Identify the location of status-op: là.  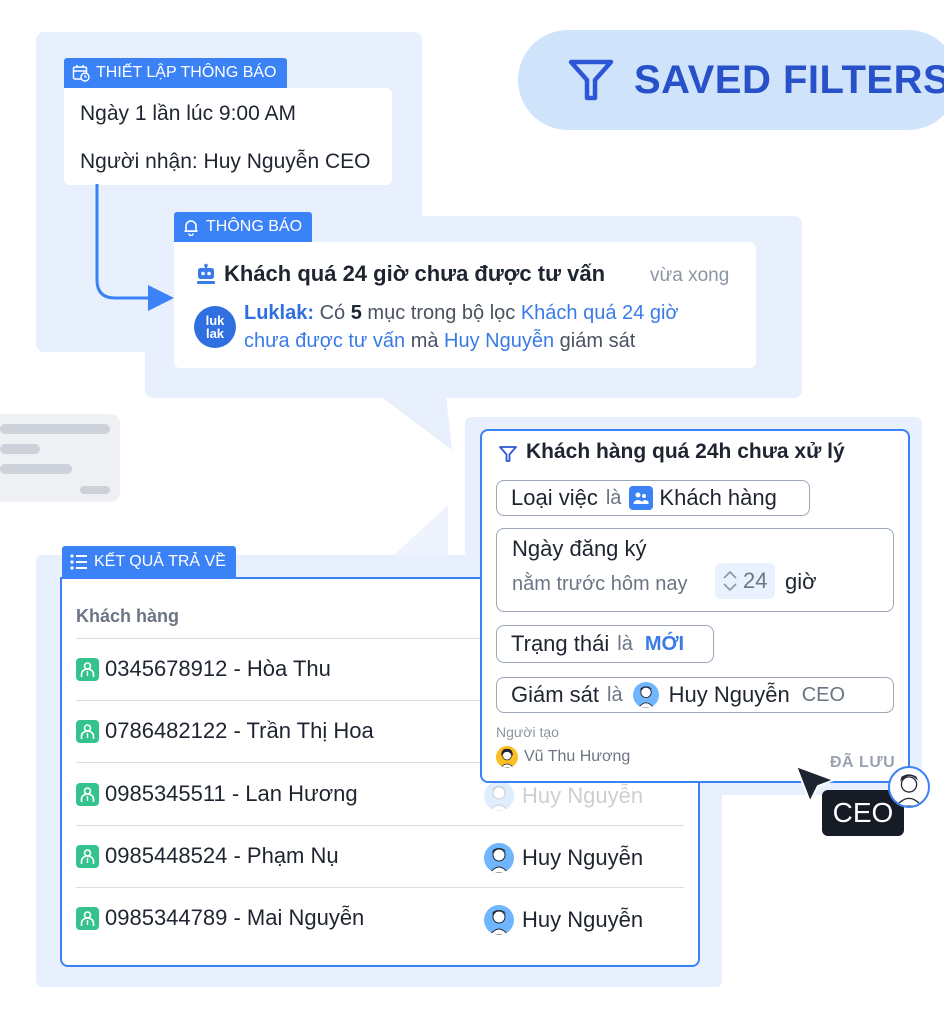
(625, 643).